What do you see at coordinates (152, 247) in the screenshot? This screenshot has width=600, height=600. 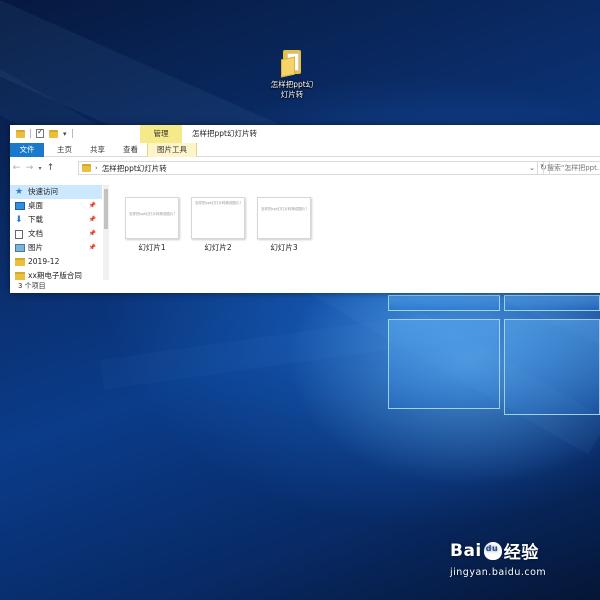 I see `file-name: 幻灯片1` at bounding box center [152, 247].